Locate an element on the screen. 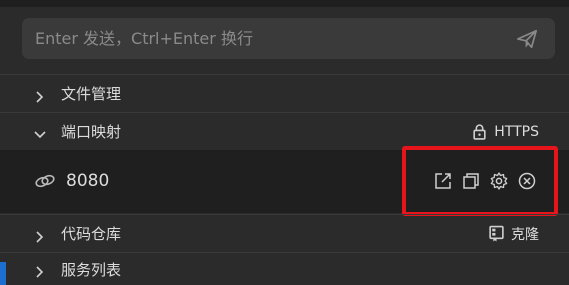 The width and height of the screenshot is (569, 285). clone-label: 克隆 is located at coordinates (525, 234).